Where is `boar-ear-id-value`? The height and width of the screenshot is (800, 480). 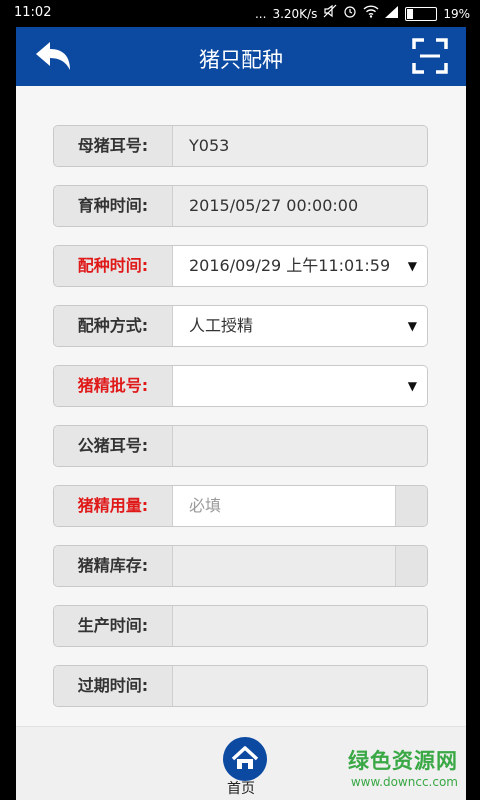 boar-ear-id-value is located at coordinates (300, 446).